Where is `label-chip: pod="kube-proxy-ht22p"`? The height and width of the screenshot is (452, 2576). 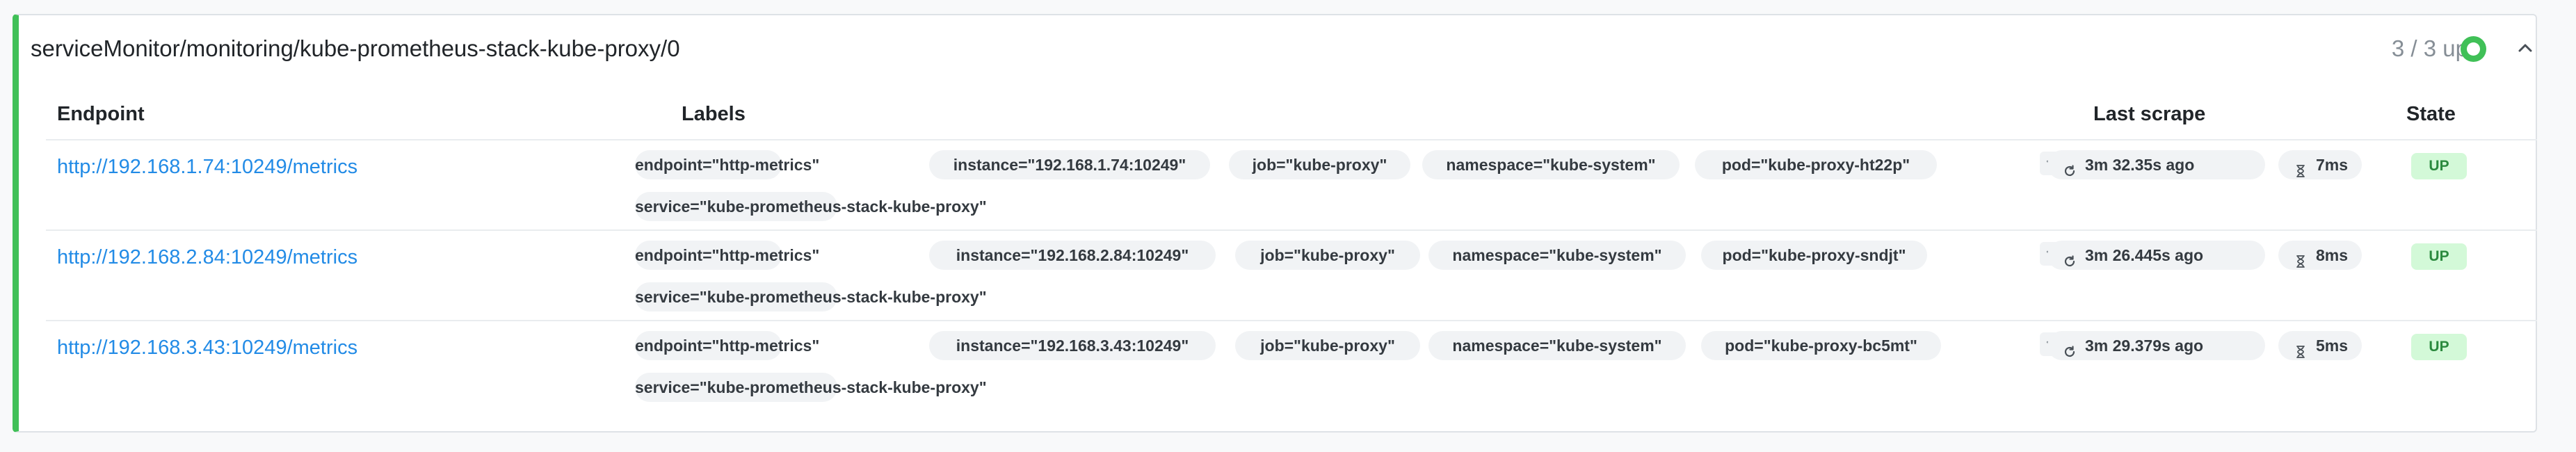
label-chip: pod="kube-proxy-ht22p" is located at coordinates (1816, 164).